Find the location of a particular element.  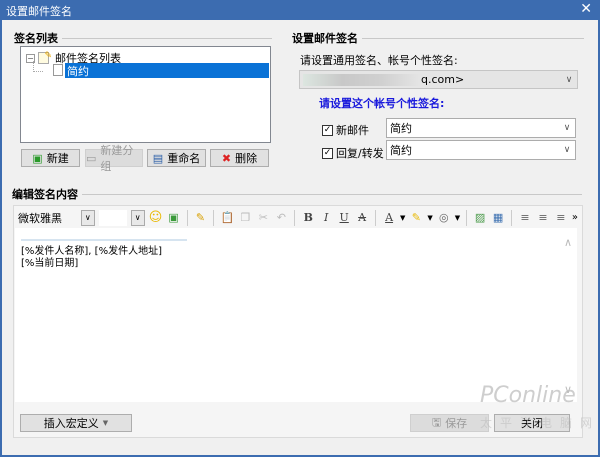

window-title: 设置邮件签名 is located at coordinates (39, 11).